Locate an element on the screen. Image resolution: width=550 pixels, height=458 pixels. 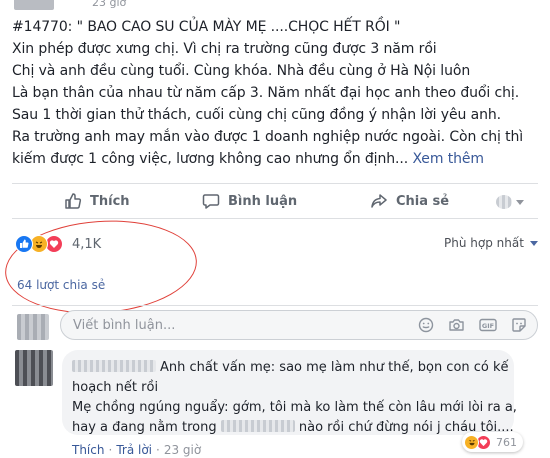
sort-label: Phù hợp nhất is located at coordinates (484, 243).